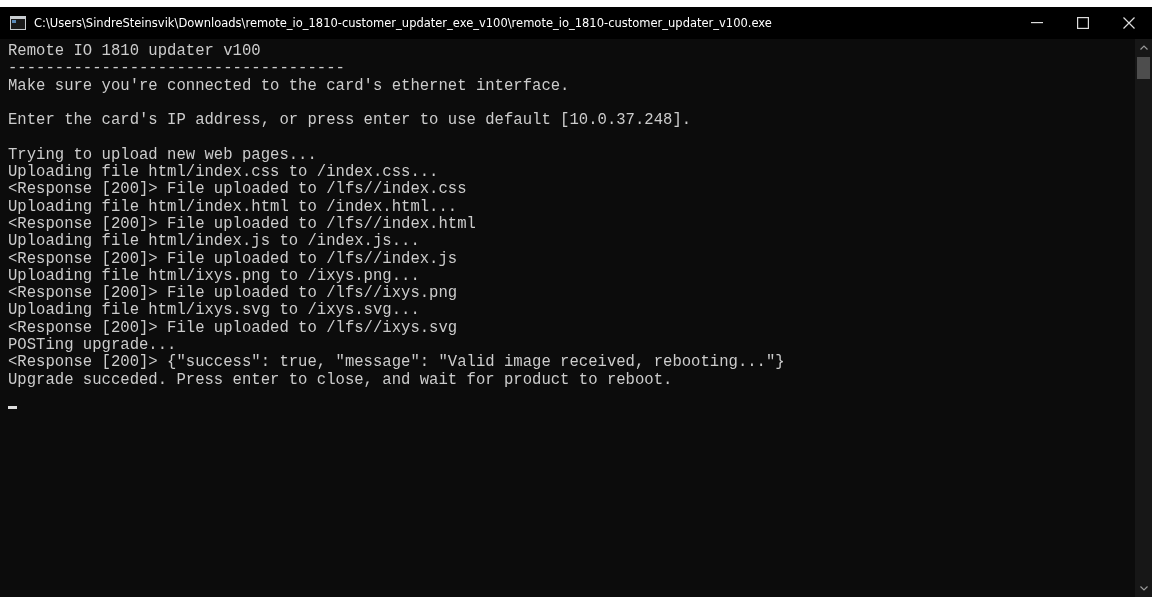 The width and height of the screenshot is (1152, 597). Describe the element at coordinates (1143, 47) in the screenshot. I see `scroll-up-icon` at that location.